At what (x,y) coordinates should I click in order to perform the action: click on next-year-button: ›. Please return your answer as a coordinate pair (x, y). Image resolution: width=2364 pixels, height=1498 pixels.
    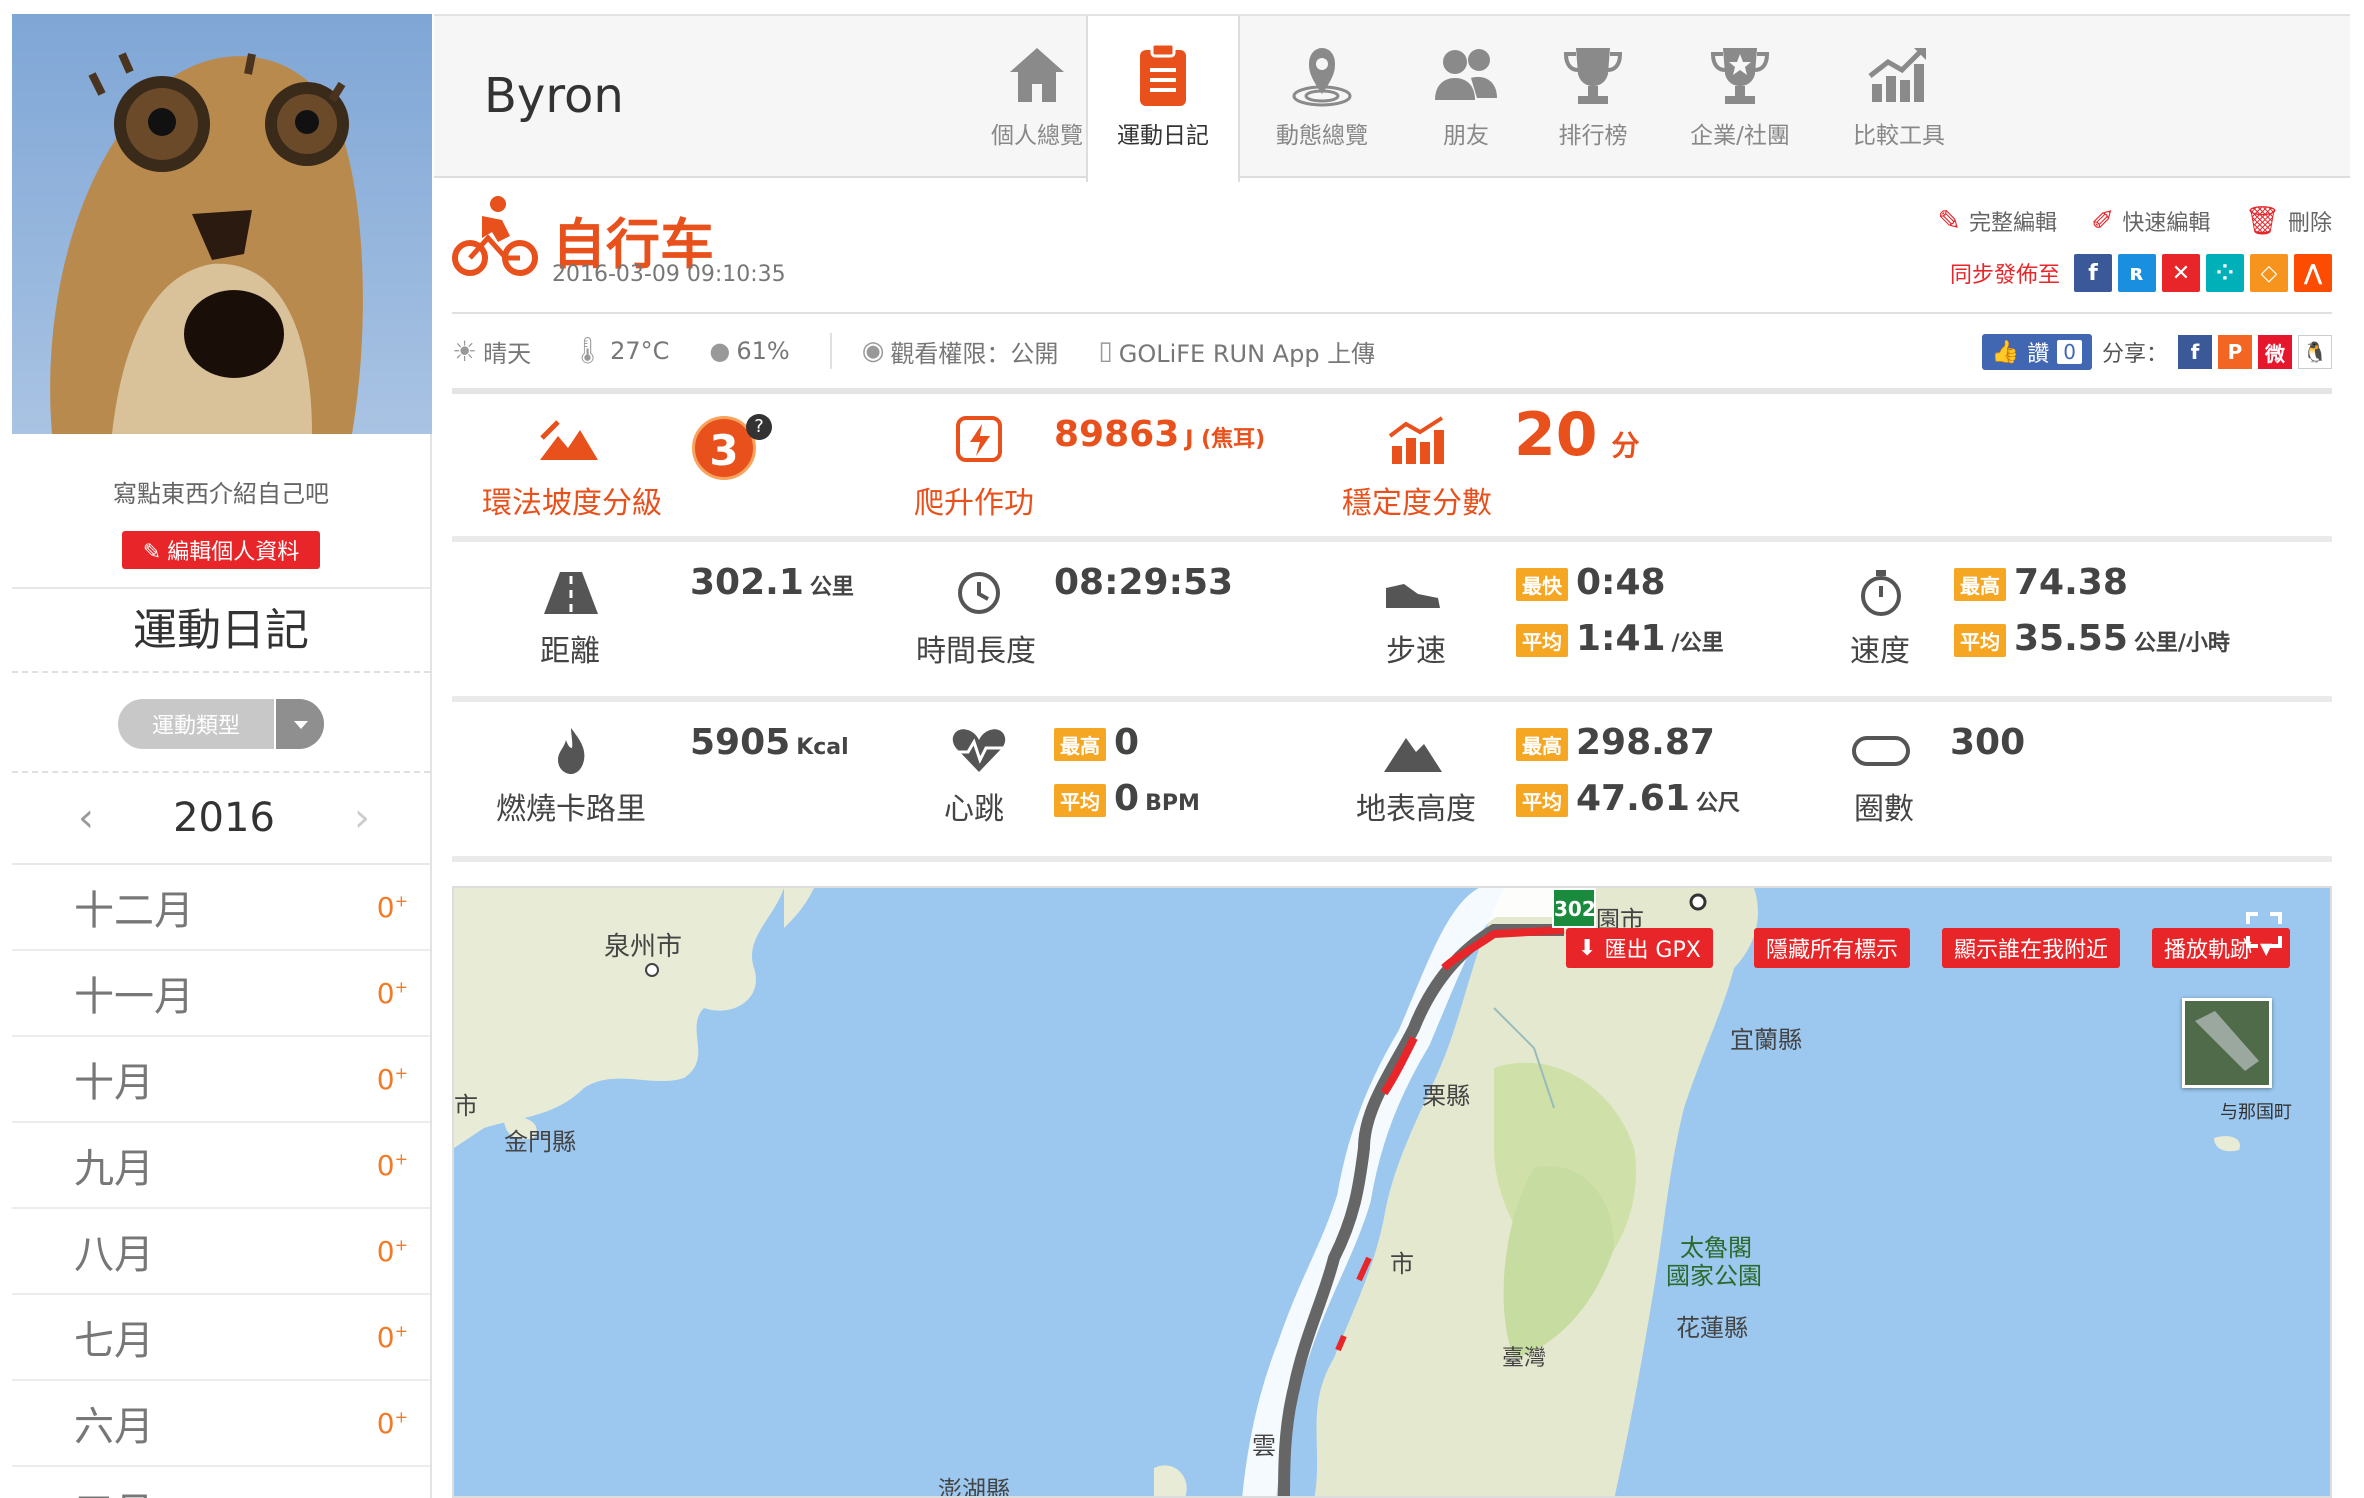
    Looking at the image, I should click on (362, 818).